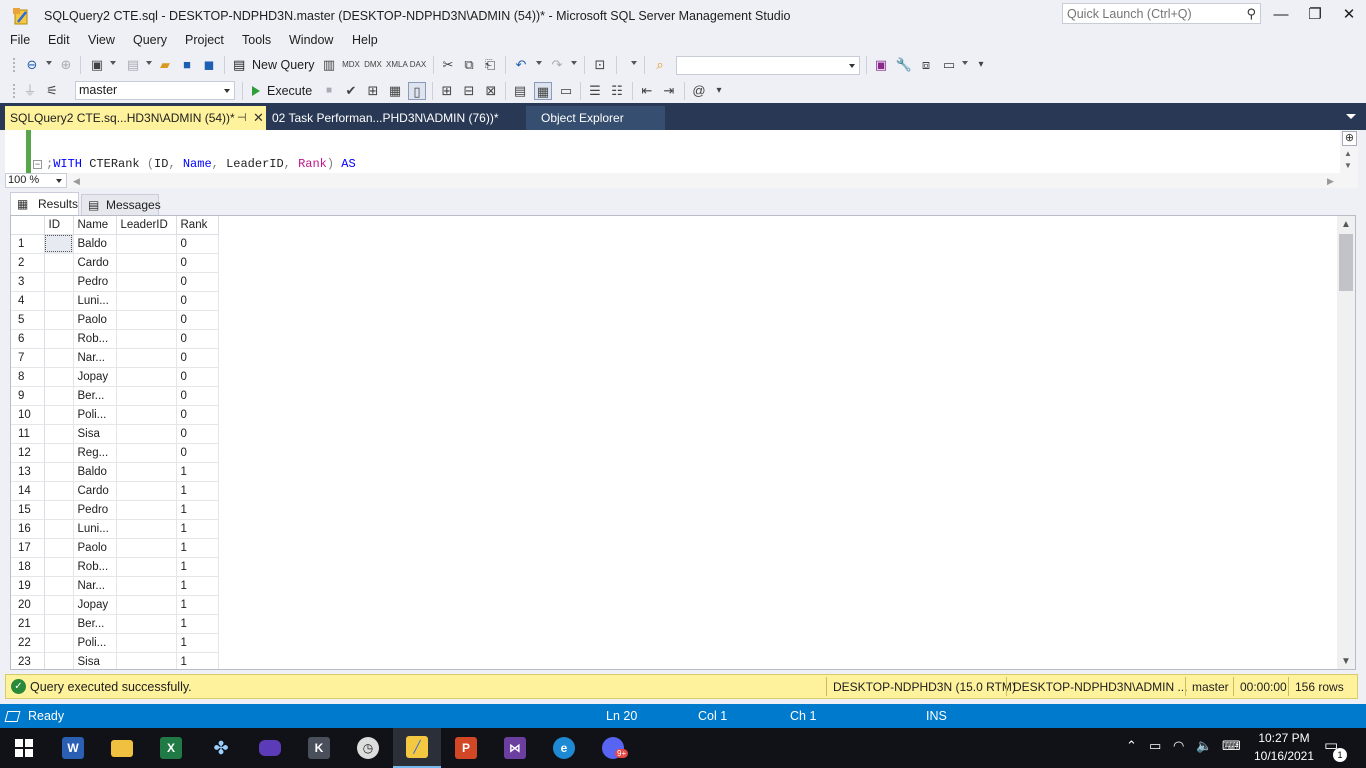 Image resolution: width=1366 pixels, height=768 pixels. Describe the element at coordinates (204, 40) in the screenshot. I see `menu-project: Project` at that location.